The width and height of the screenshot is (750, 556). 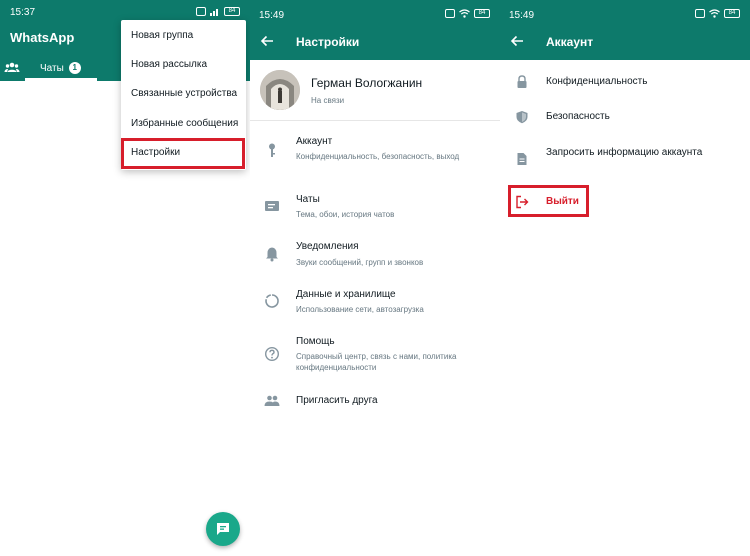 What do you see at coordinates (360, 262) in the screenshot?
I see `settings-item-subtitle: Звуки сообщений, групп и звонков` at bounding box center [360, 262].